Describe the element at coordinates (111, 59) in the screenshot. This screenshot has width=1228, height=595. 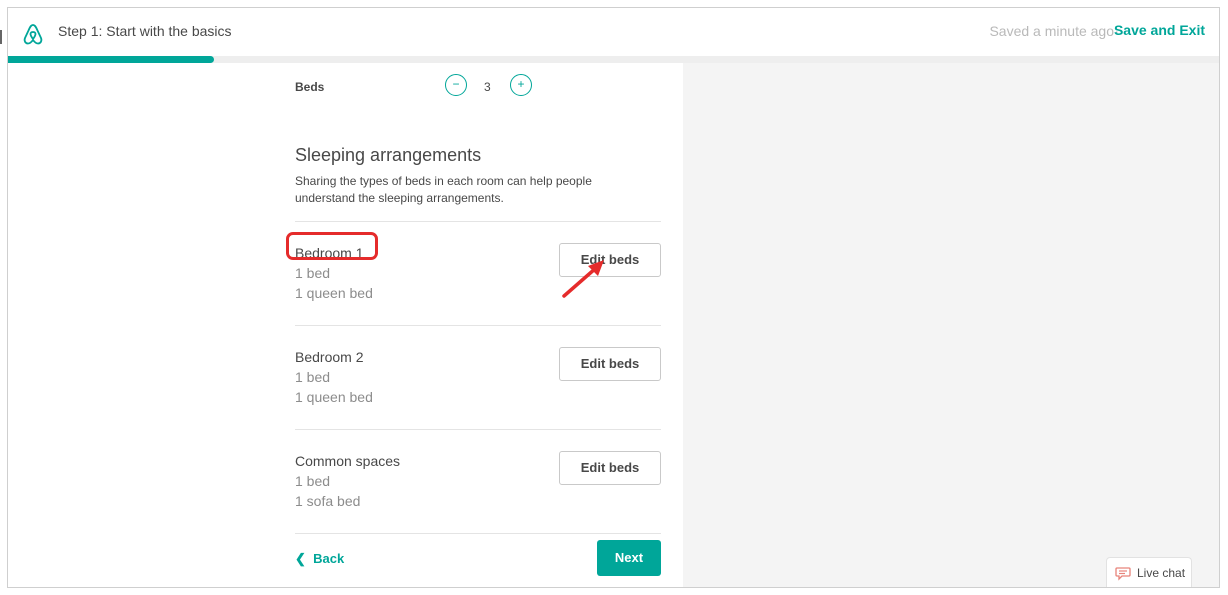
I see `progress-bar-fill` at that location.